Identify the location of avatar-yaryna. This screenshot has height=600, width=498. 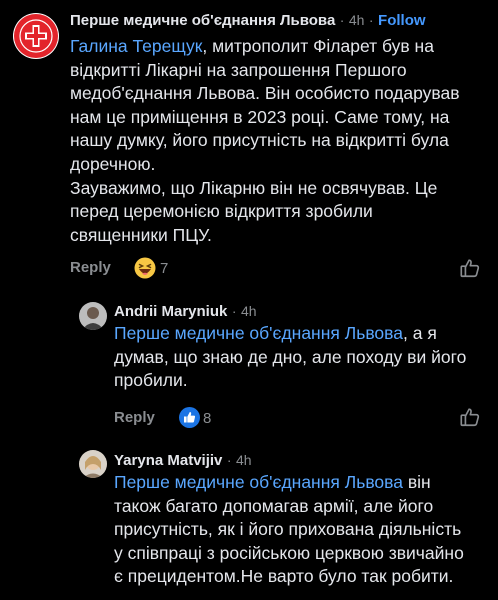
(93, 464).